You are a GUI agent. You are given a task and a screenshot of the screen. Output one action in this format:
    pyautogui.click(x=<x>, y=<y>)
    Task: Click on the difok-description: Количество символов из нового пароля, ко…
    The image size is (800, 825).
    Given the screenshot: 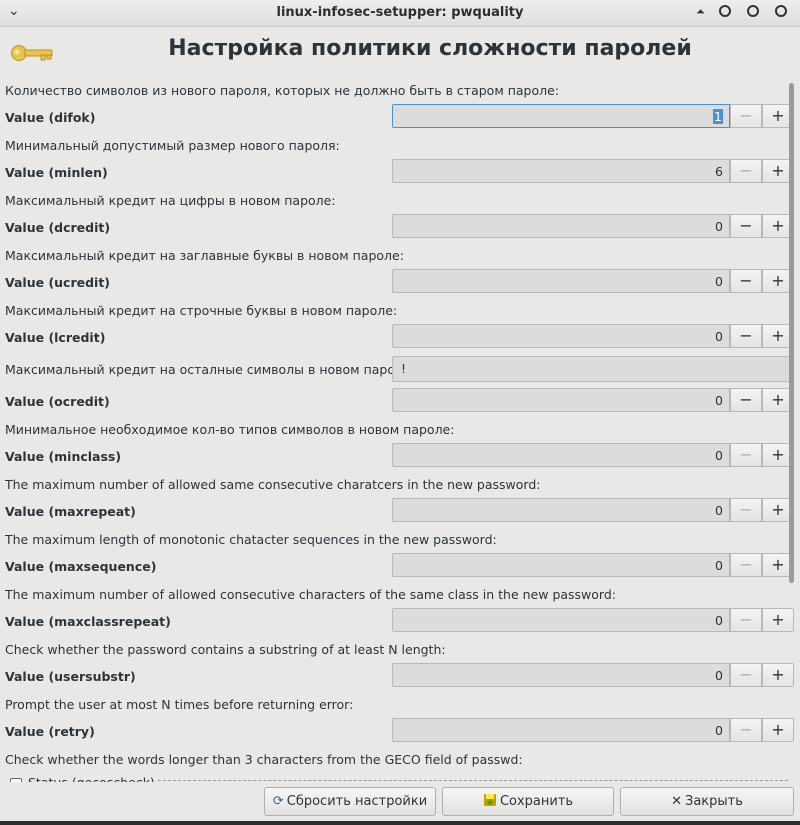 What is the action you would take?
    pyautogui.click(x=282, y=90)
    